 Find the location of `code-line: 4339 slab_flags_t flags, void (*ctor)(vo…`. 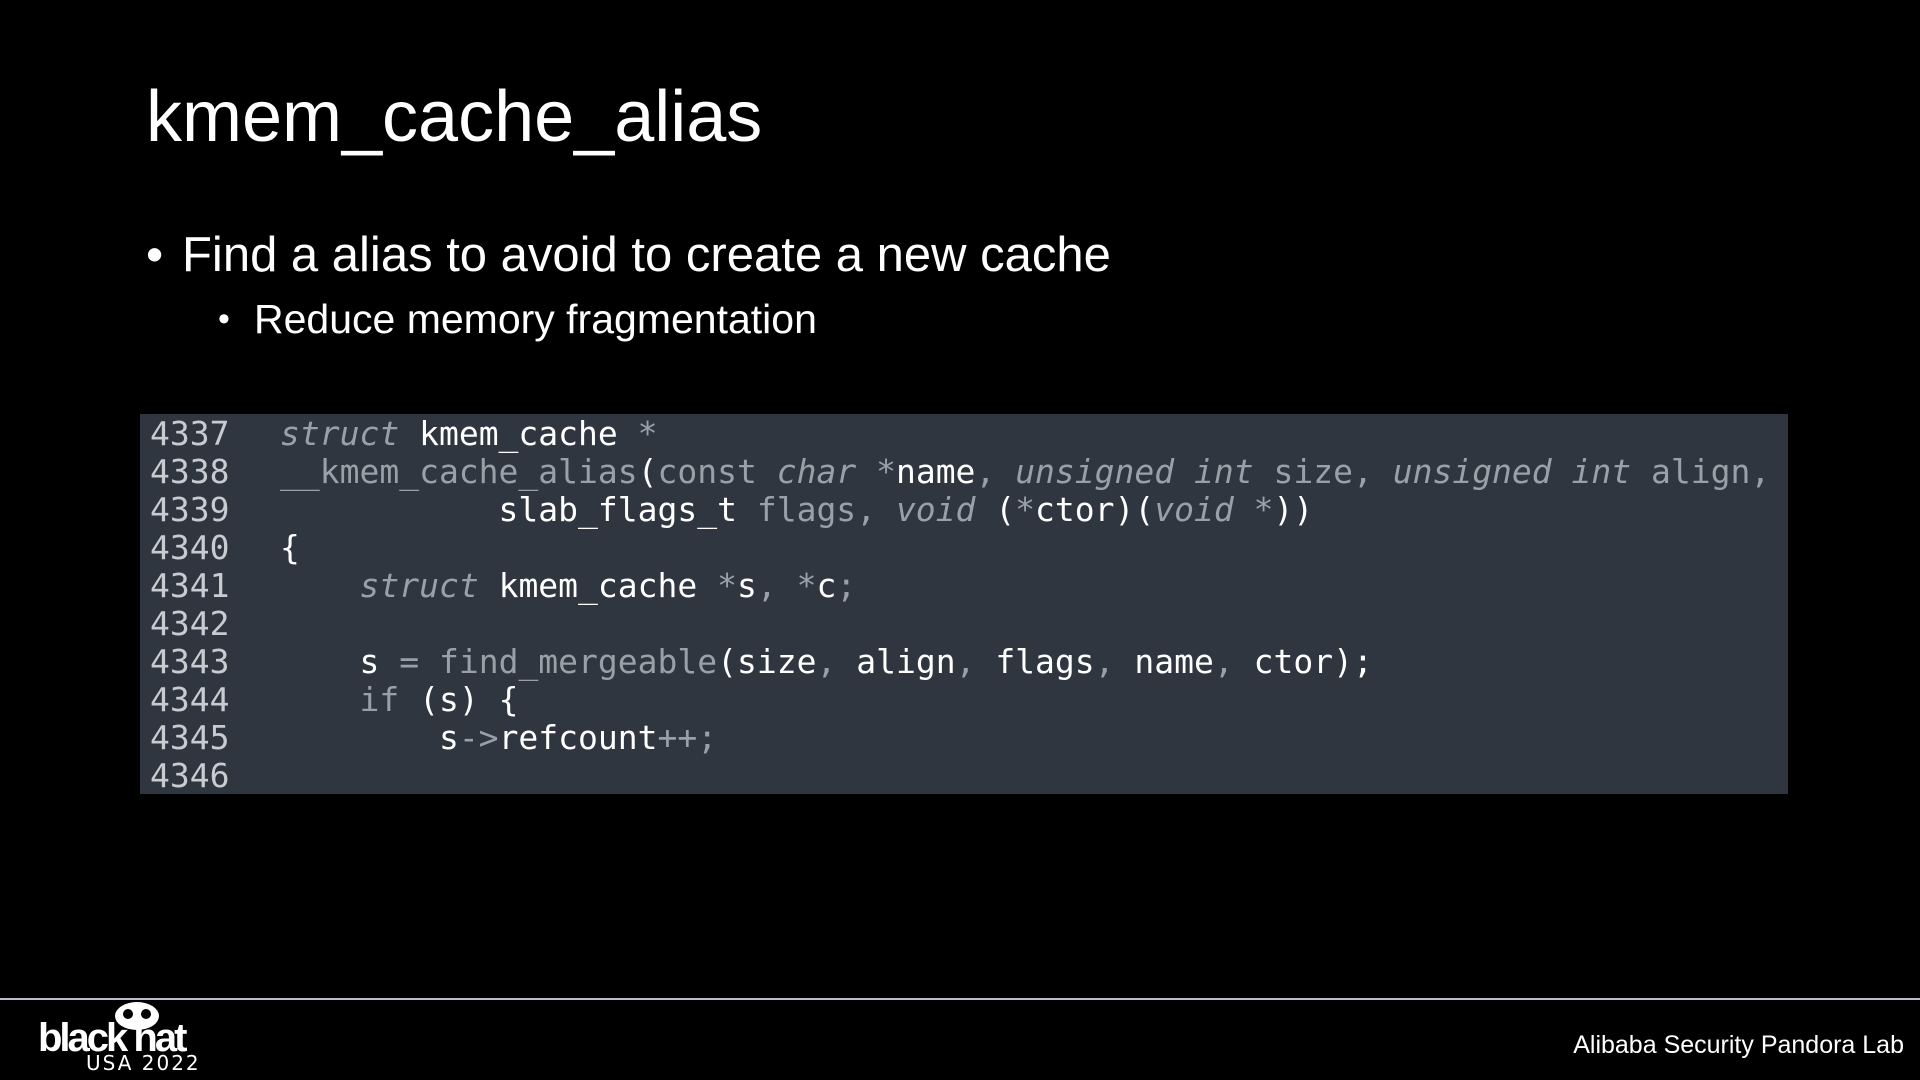

code-line: 4339 slab_flags_t flags, void (*ctor)(vo… is located at coordinates (964, 510).